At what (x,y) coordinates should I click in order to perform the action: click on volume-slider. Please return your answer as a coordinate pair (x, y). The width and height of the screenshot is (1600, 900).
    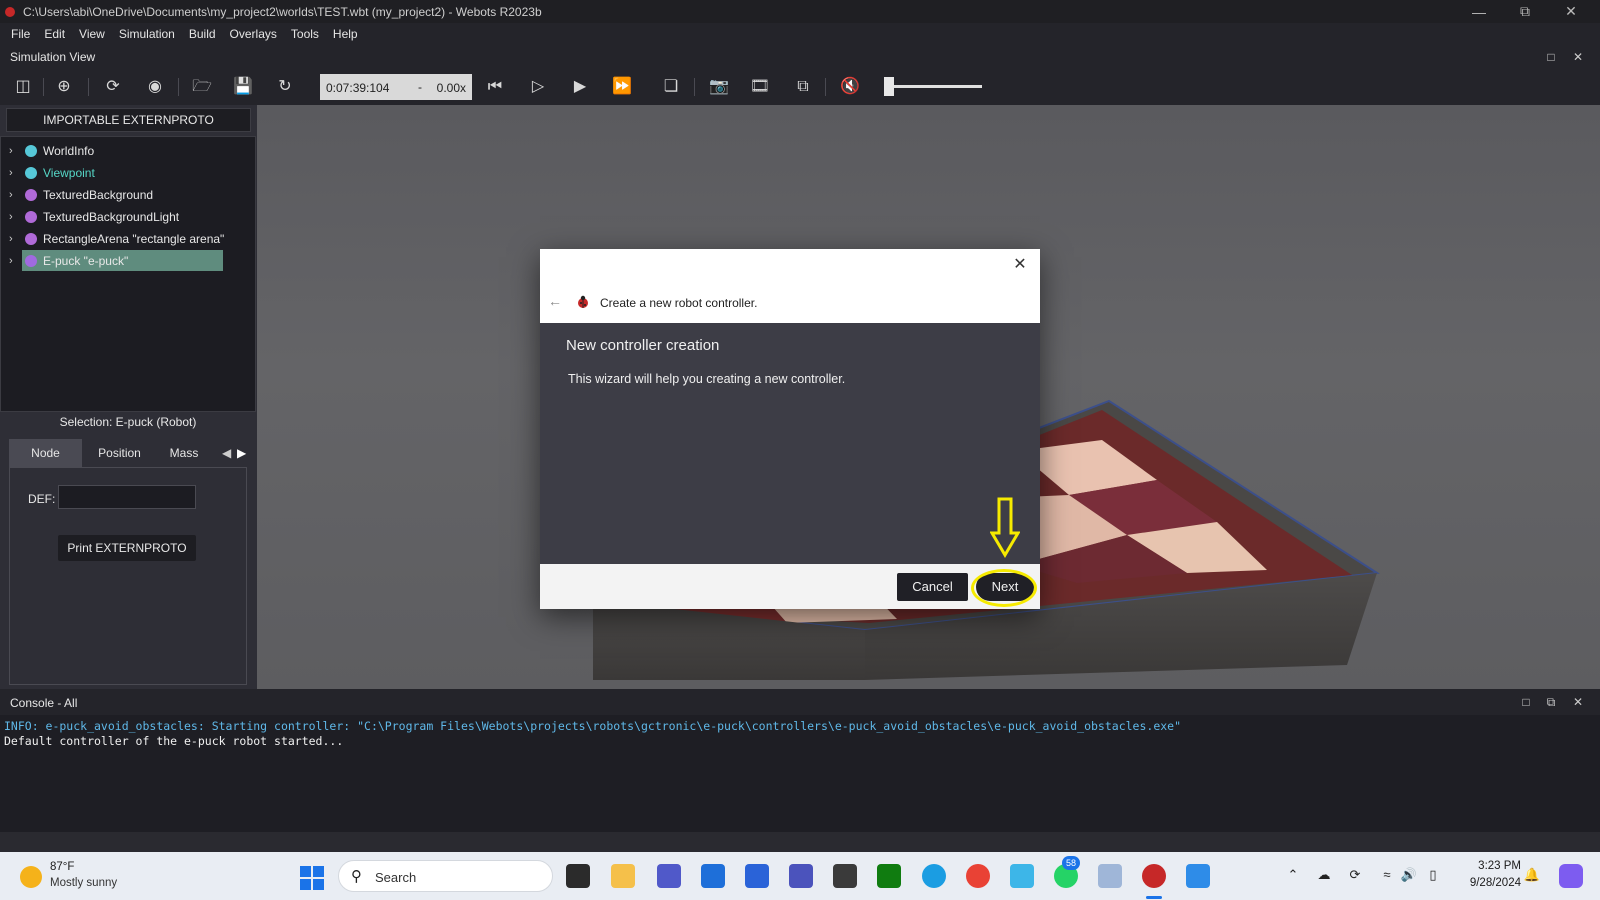
    Looking at the image, I should click on (933, 86).